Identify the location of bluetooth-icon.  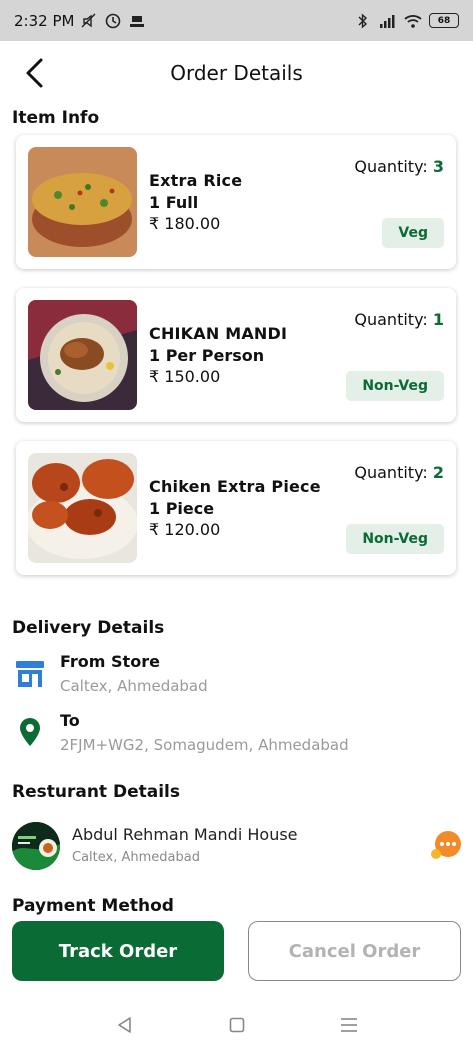
(363, 21).